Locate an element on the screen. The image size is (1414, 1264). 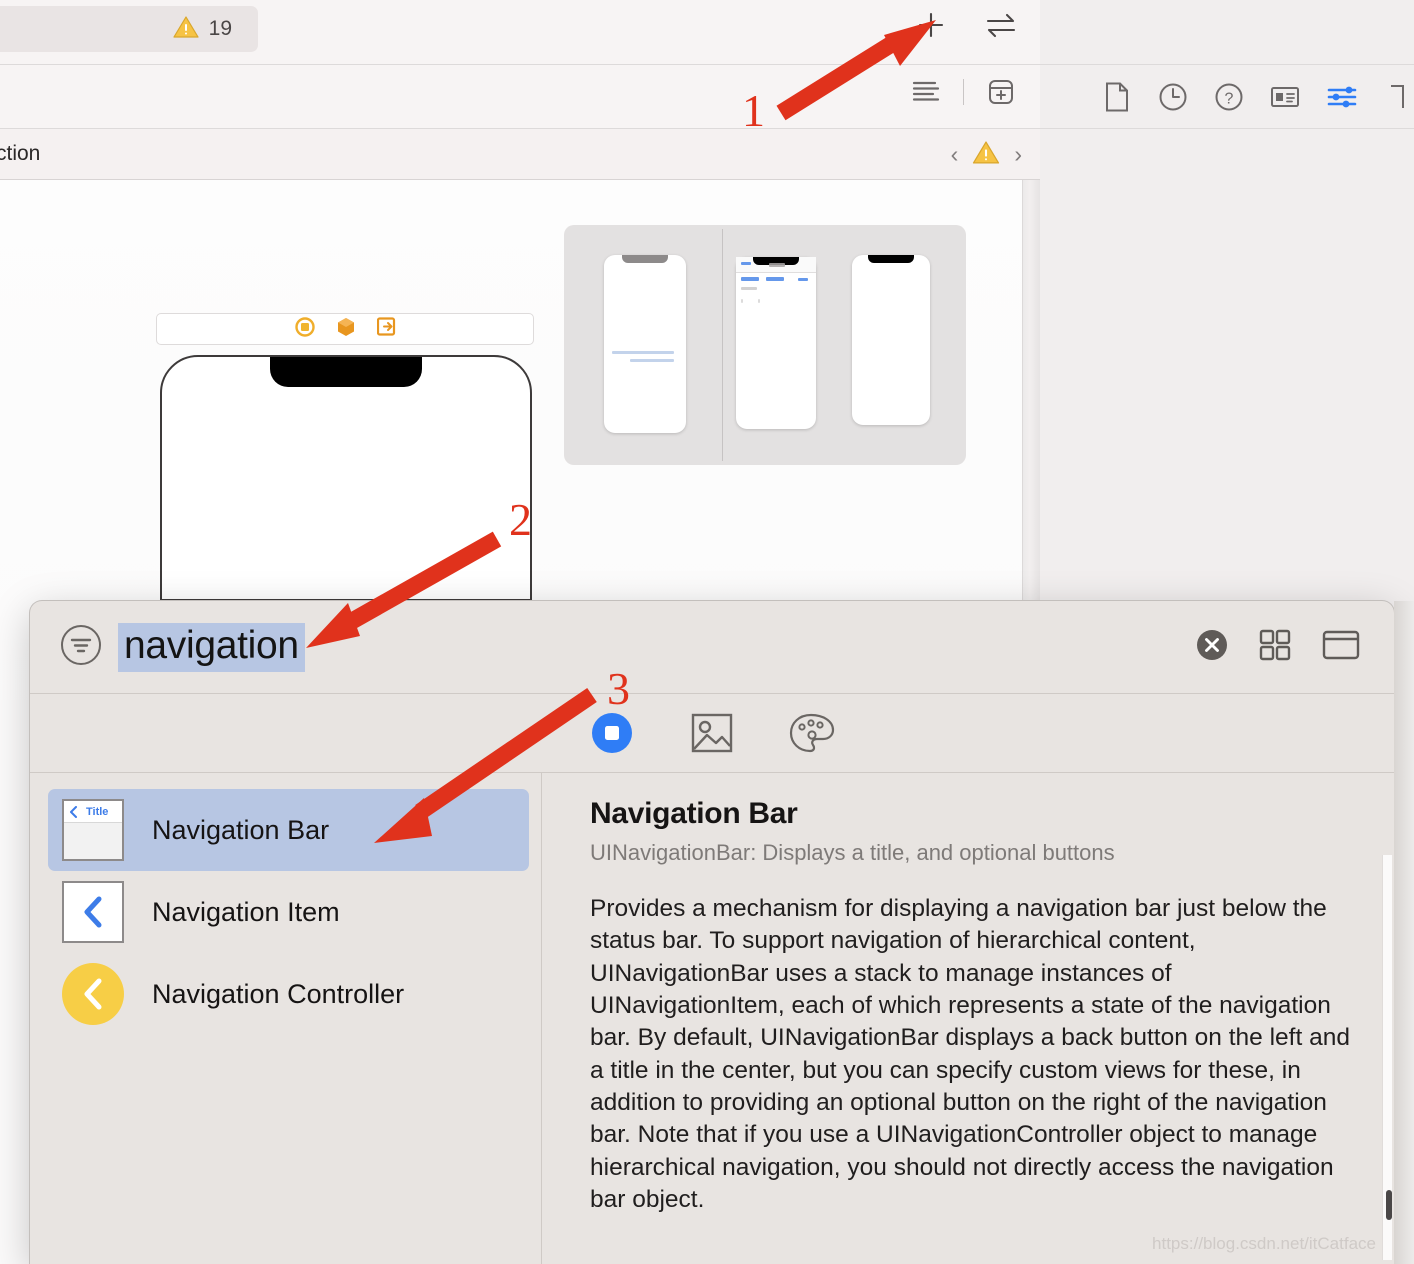
view-controller-circle-icon is located at coordinates (304, 329).